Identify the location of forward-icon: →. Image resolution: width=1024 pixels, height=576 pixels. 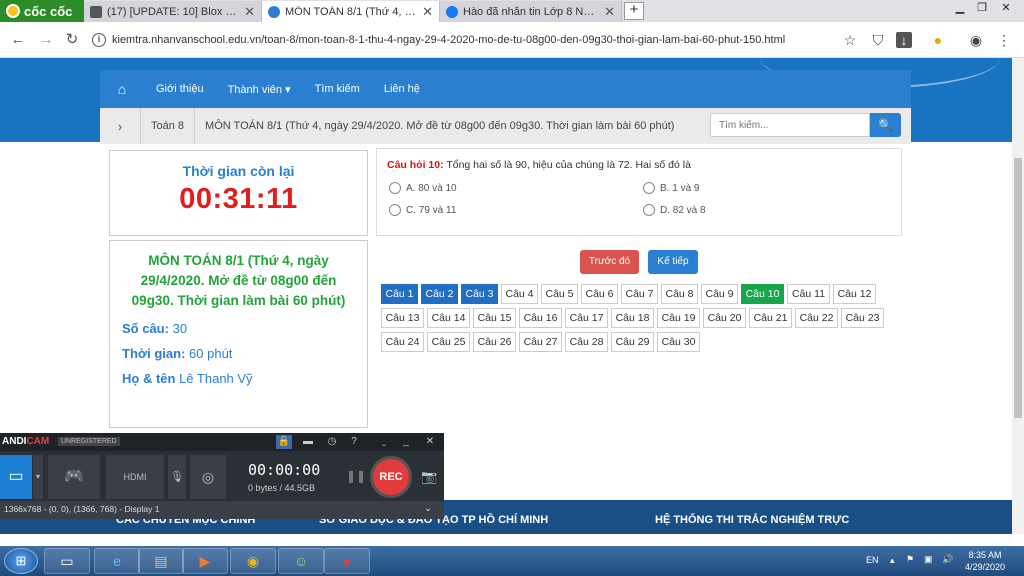
(46, 40).